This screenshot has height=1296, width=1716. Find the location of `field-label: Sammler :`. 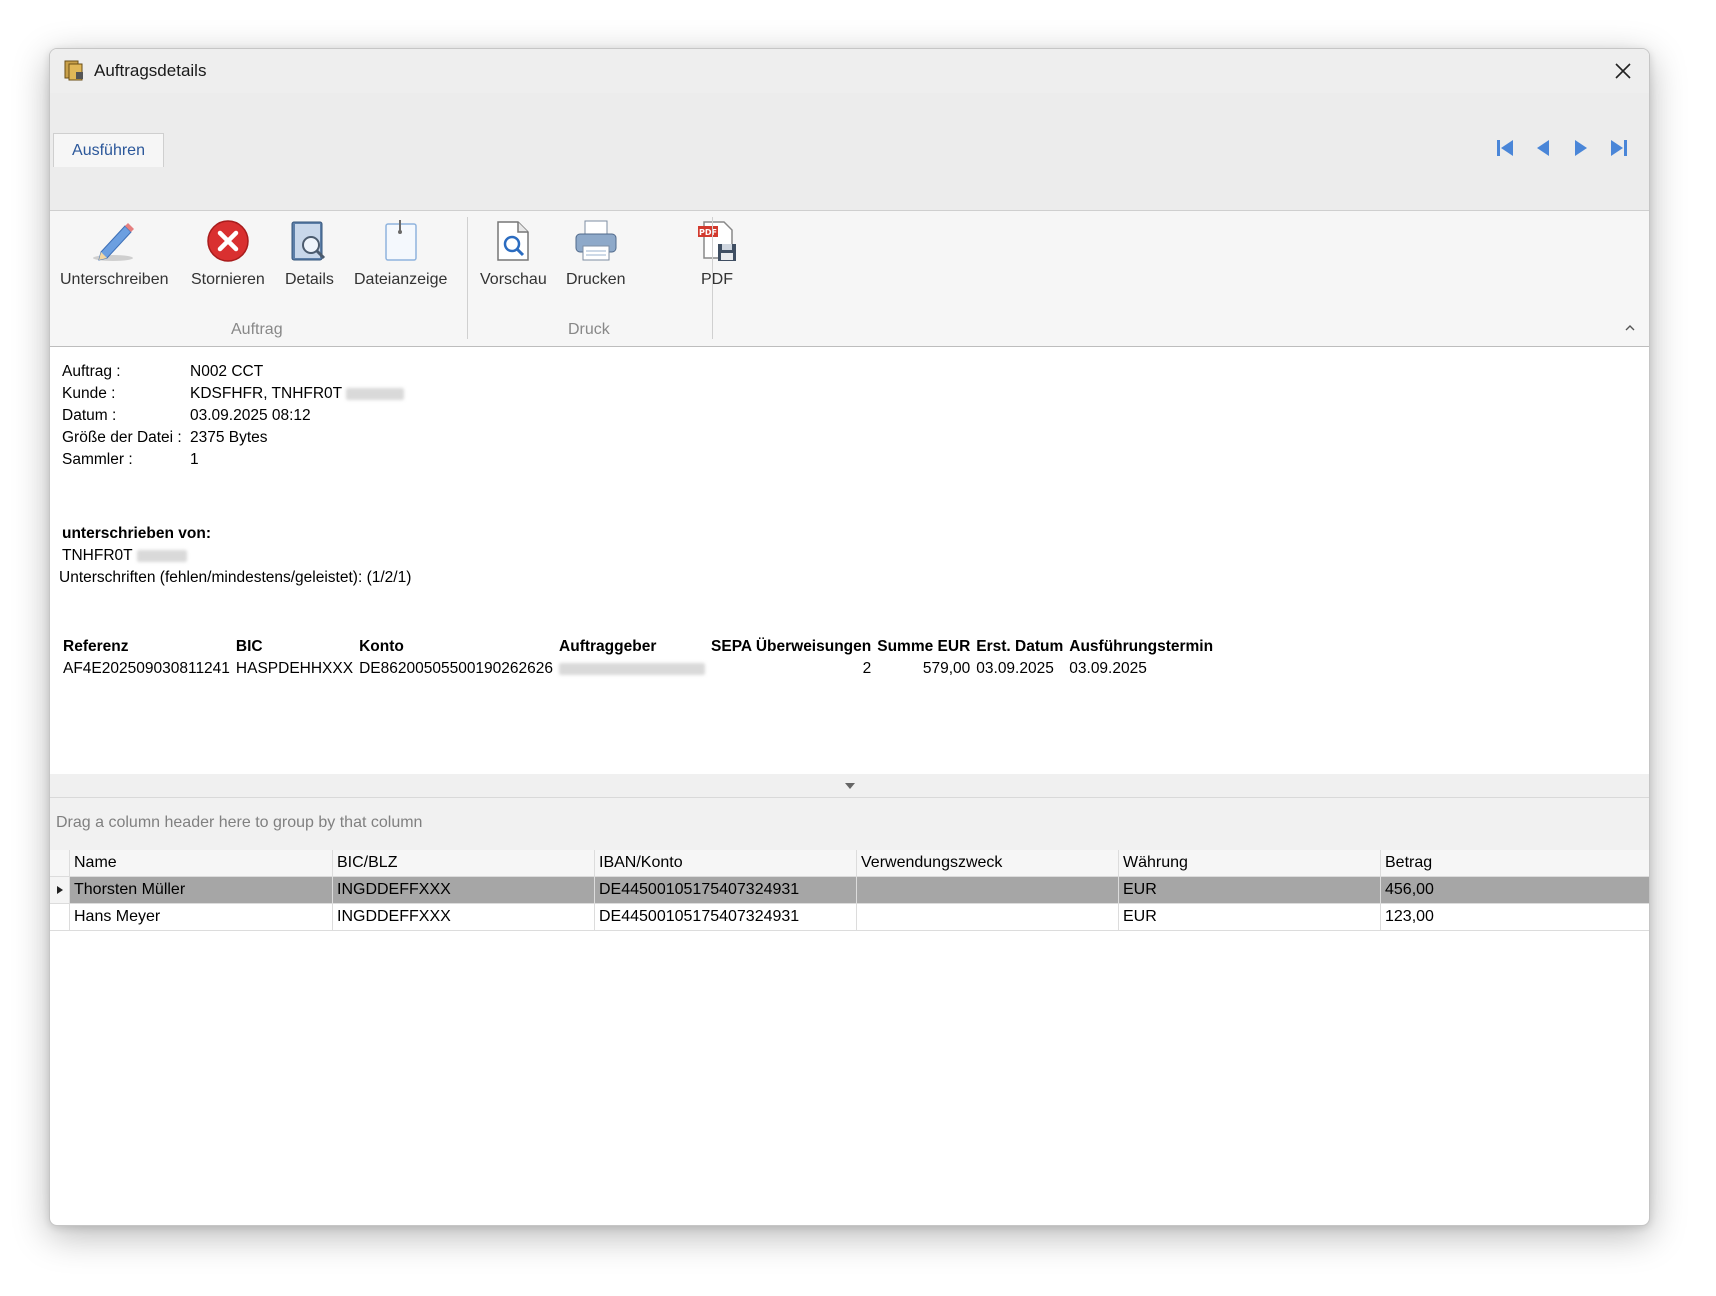

field-label: Sammler : is located at coordinates (97, 459).